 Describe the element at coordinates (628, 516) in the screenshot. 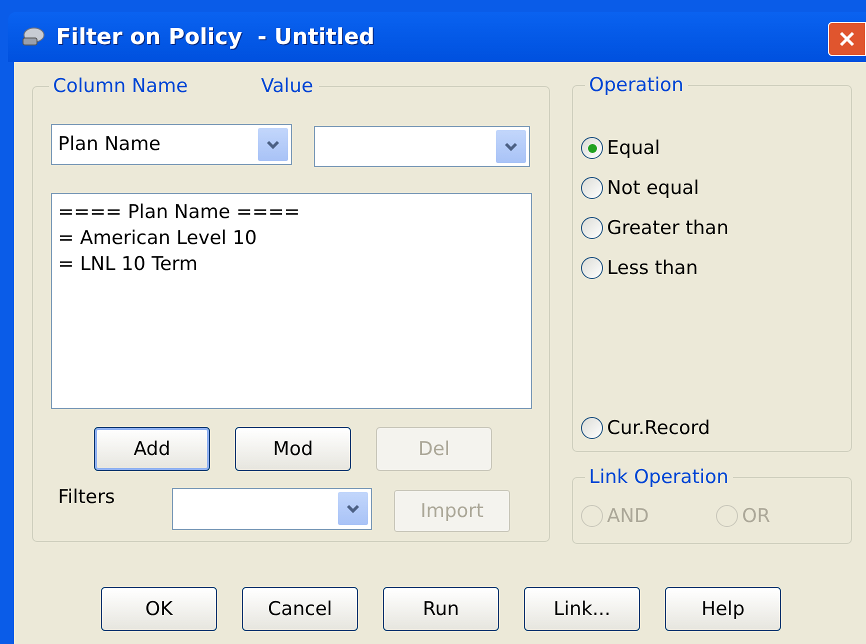

I see `radio-label: AND` at that location.